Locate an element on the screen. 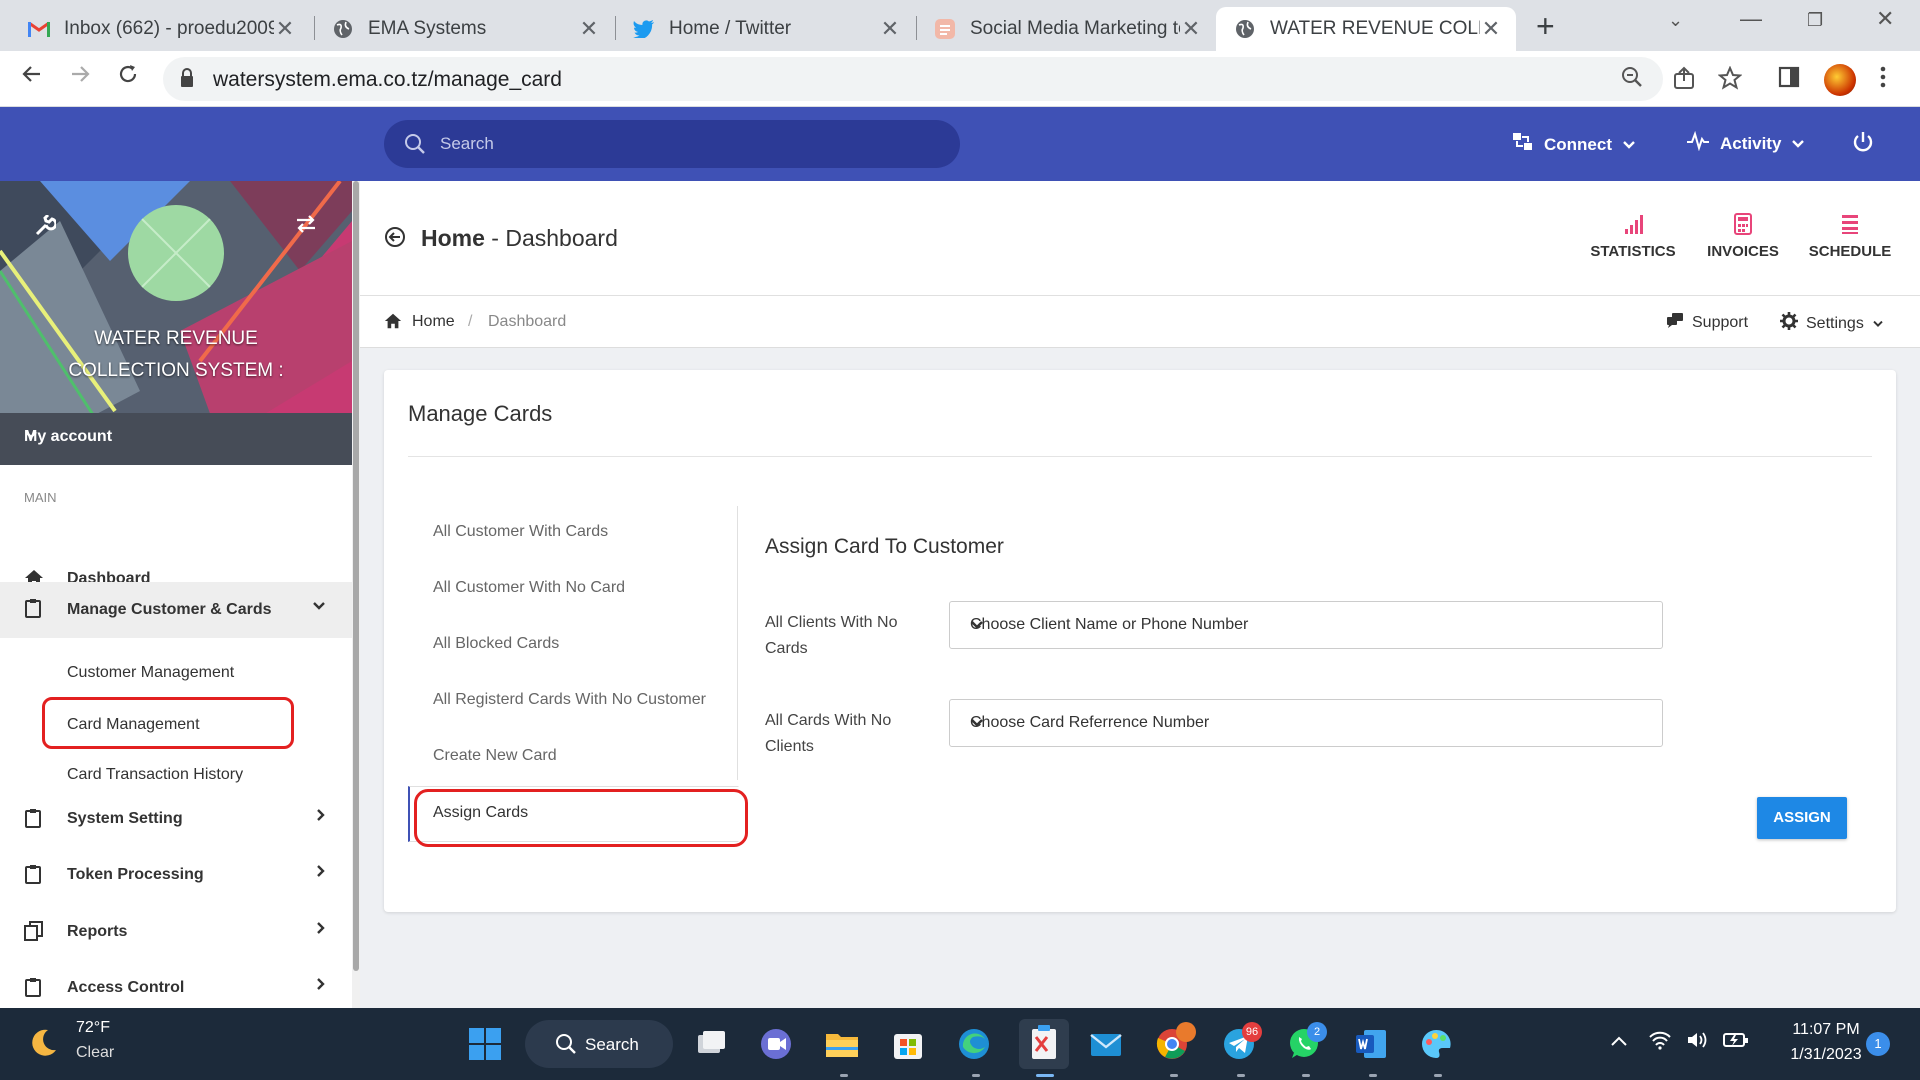 The image size is (1920, 1080). bookmark-star-icon is located at coordinates (1730, 81).